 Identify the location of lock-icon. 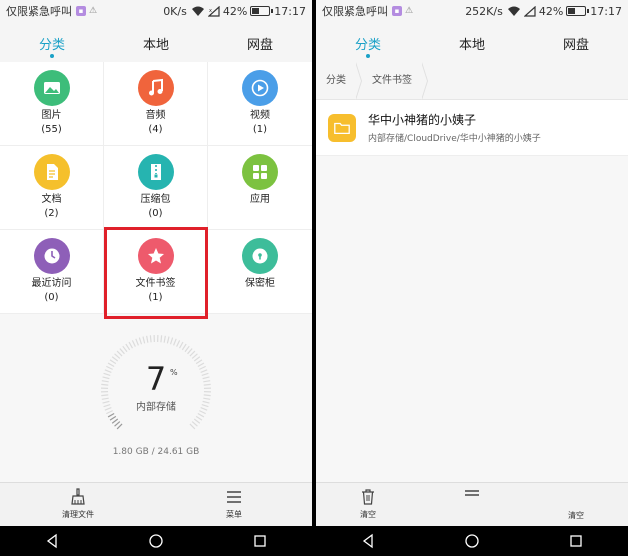
(260, 256).